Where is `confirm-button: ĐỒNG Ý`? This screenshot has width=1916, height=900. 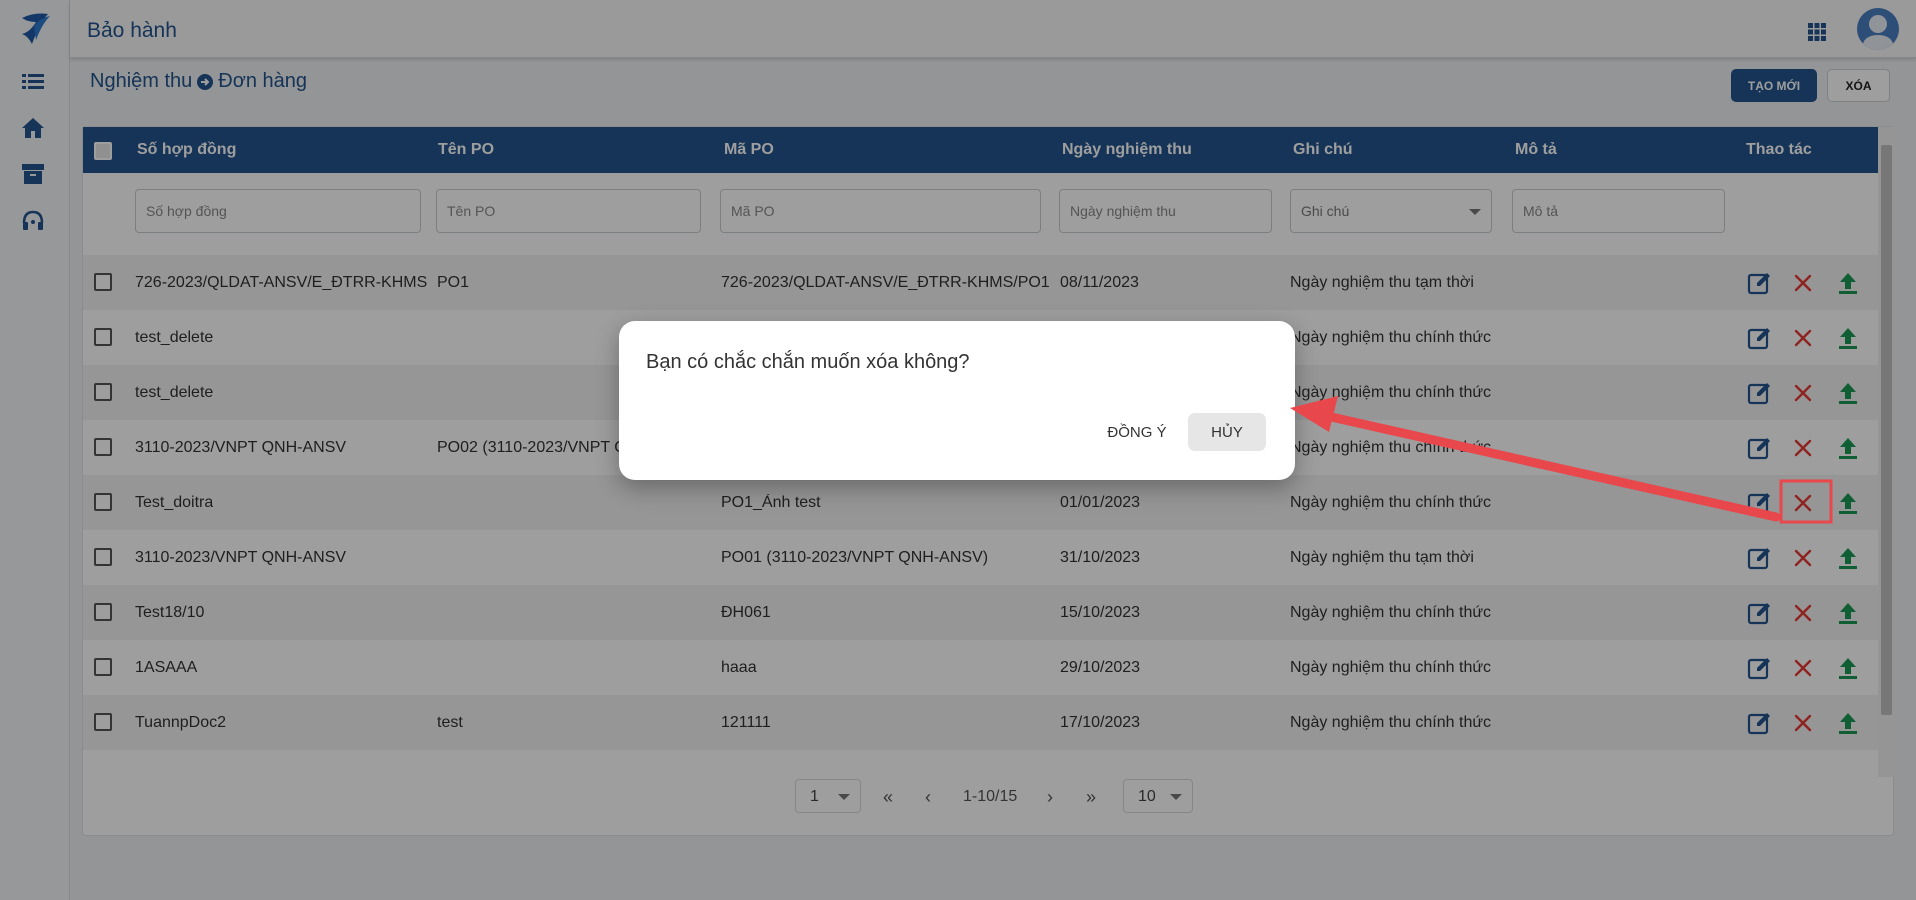
confirm-button: ĐỒNG Ý is located at coordinates (1137, 432).